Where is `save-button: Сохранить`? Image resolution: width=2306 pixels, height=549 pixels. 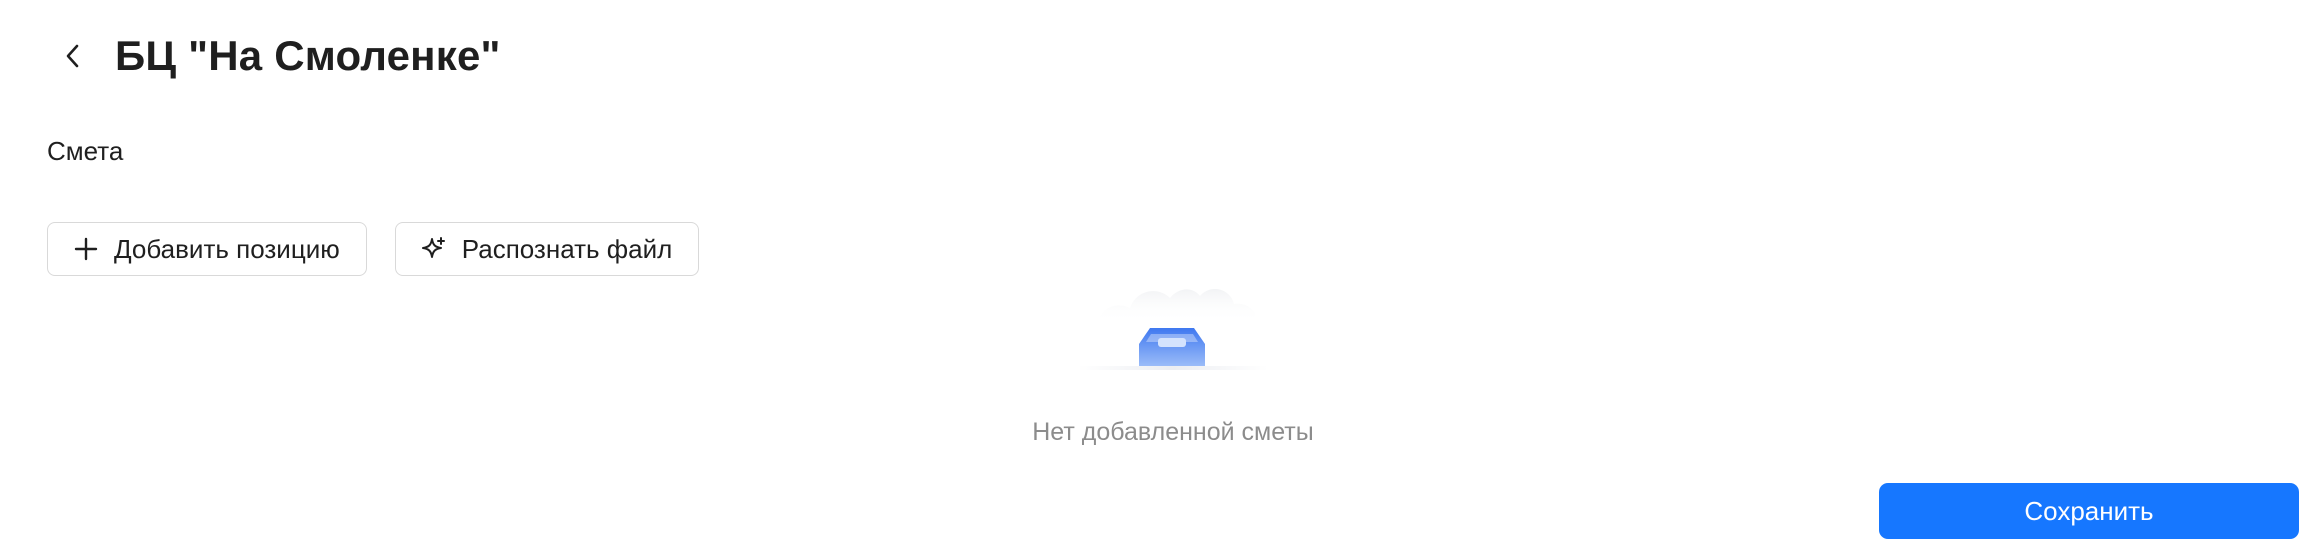 save-button: Сохранить is located at coordinates (2089, 511).